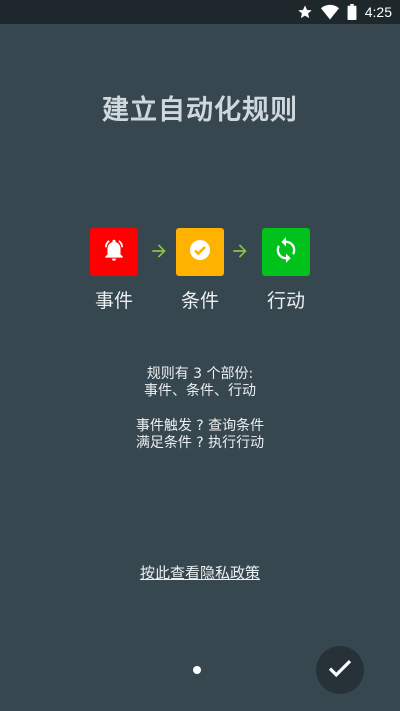 Image resolution: width=400 pixels, height=711 pixels. I want to click on sync-icon, so click(286, 252).